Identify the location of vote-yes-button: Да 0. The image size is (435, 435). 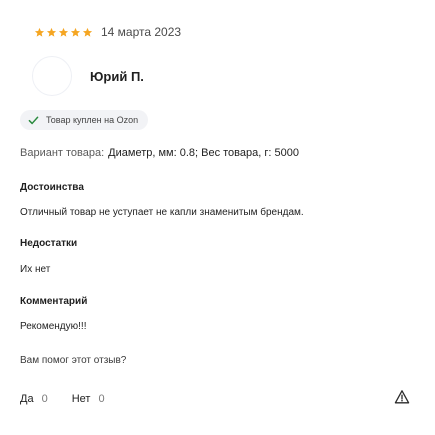
(34, 399).